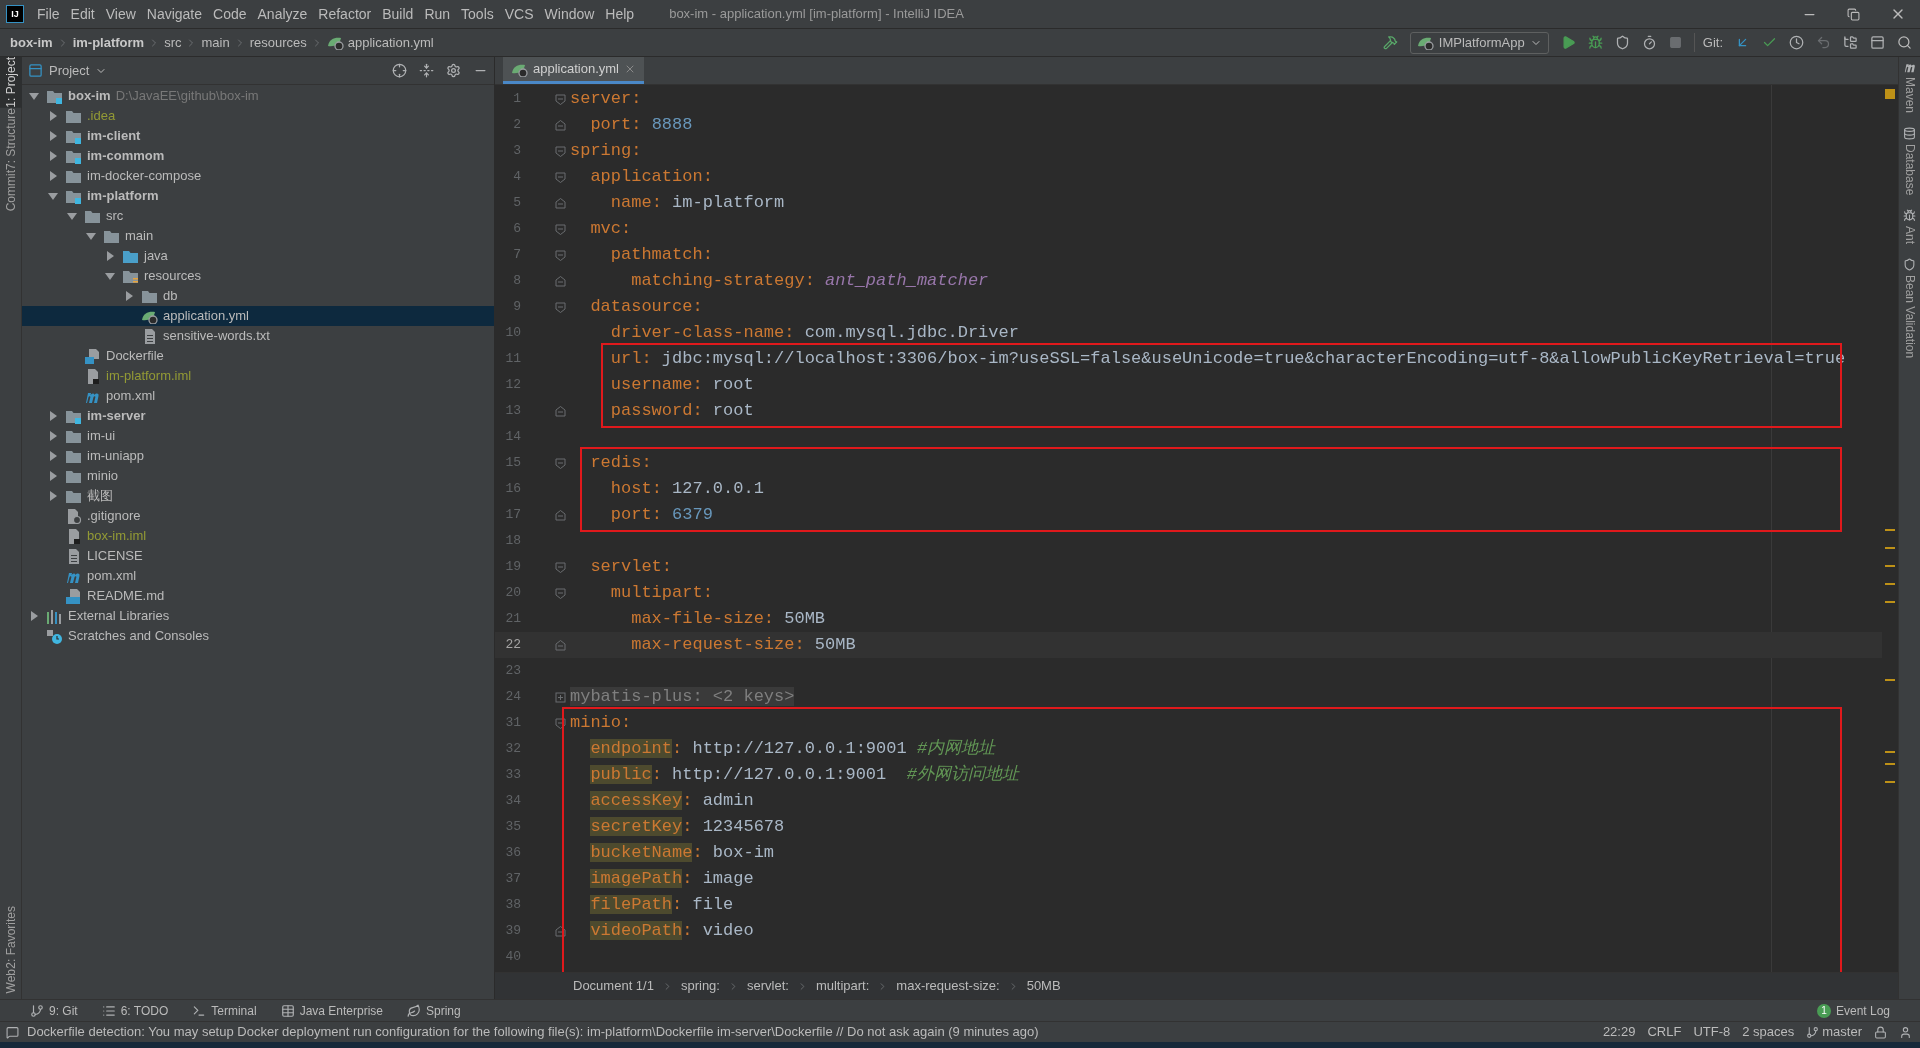 The width and height of the screenshot is (1920, 1048). I want to click on rollback-icon, so click(1823, 42).